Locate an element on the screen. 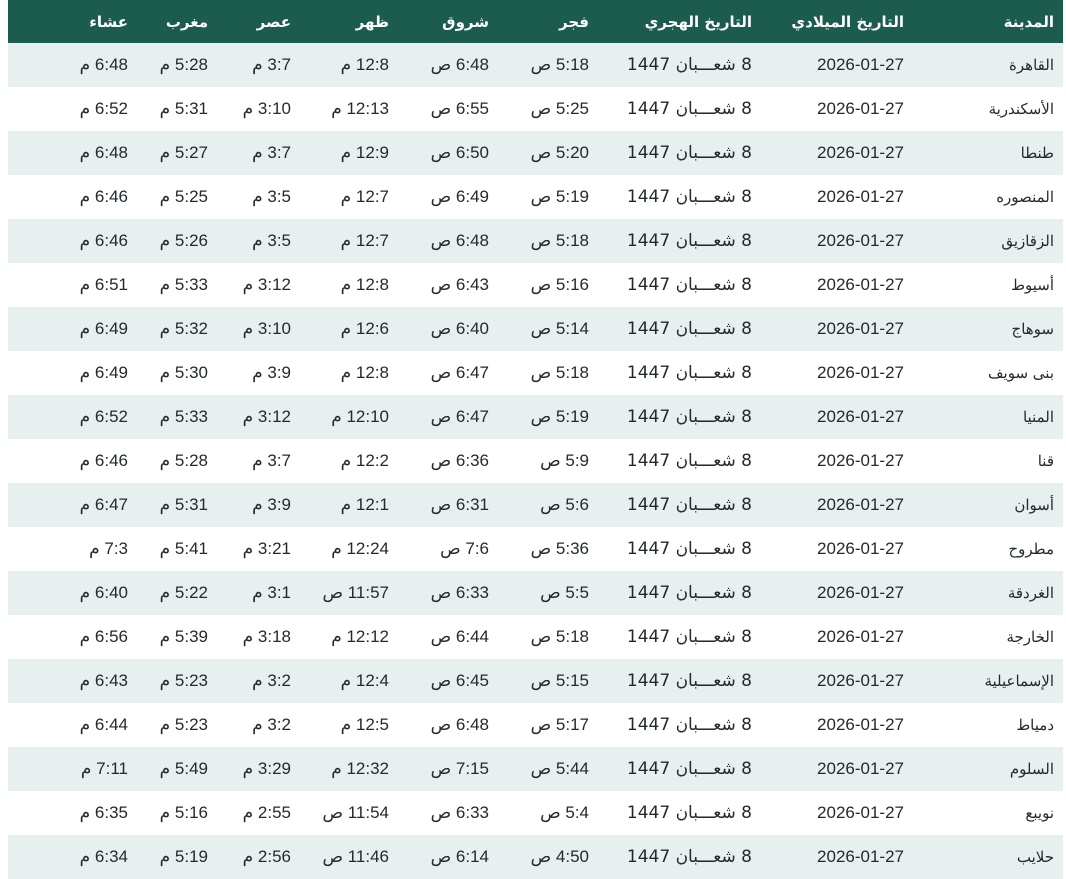  cell-city: قنا is located at coordinates (1045, 461).